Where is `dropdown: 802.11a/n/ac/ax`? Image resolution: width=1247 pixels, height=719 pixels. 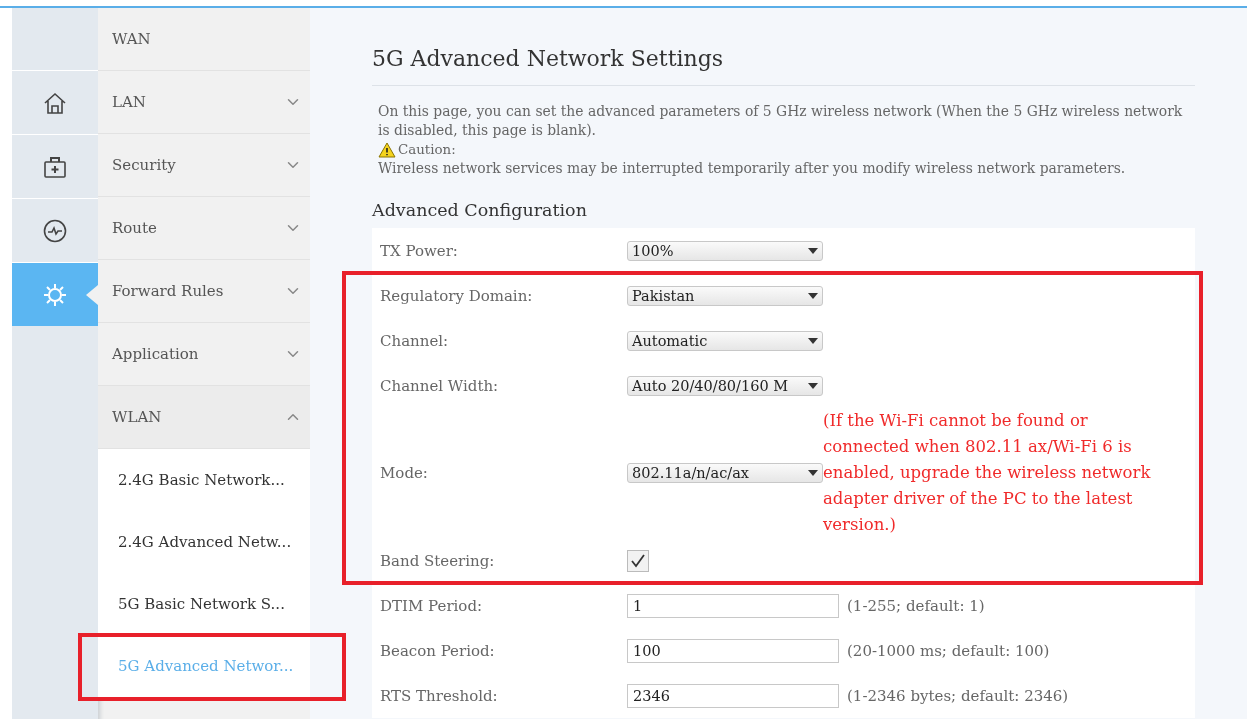 dropdown: 802.11a/n/ac/ax is located at coordinates (725, 473).